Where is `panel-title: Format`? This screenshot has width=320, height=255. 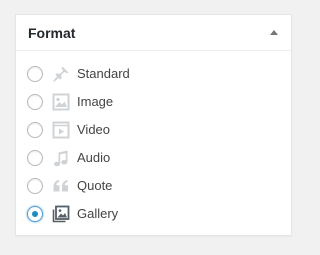
panel-title: Format is located at coordinates (52, 33).